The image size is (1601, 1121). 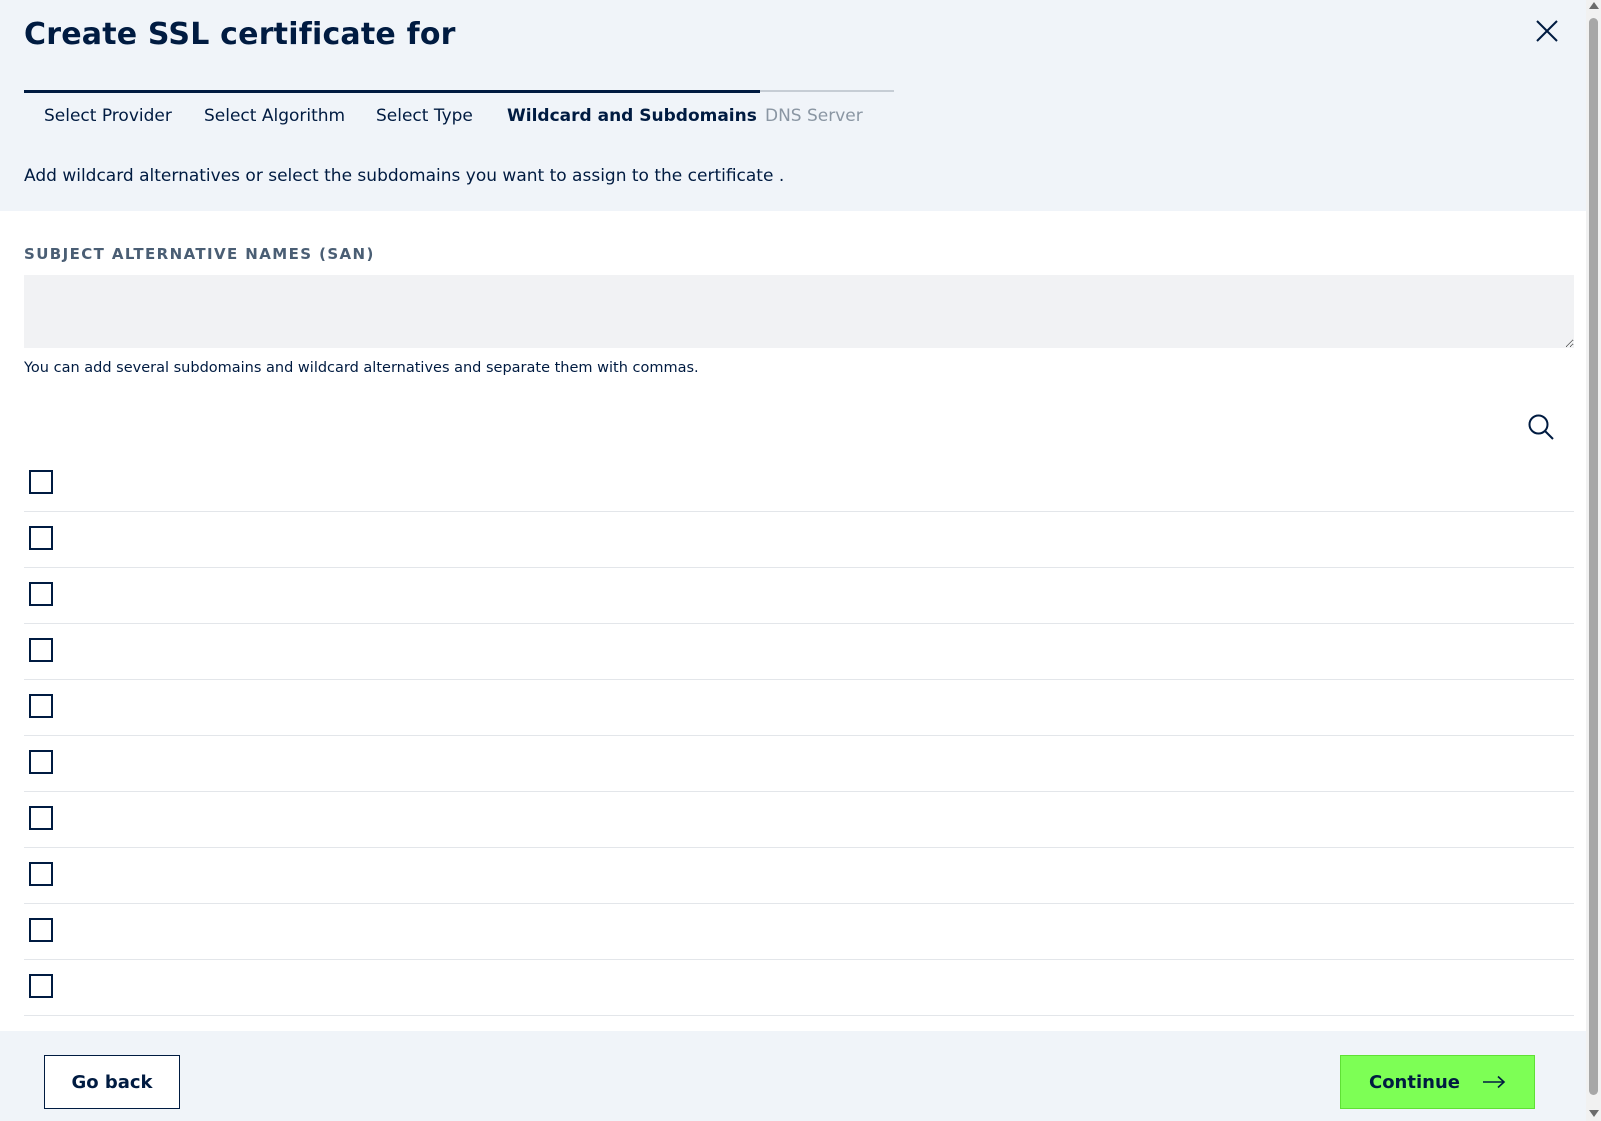 What do you see at coordinates (632, 116) in the screenshot?
I see `step-wildcard-and-subdomains: Wildcard and Subdomains` at bounding box center [632, 116].